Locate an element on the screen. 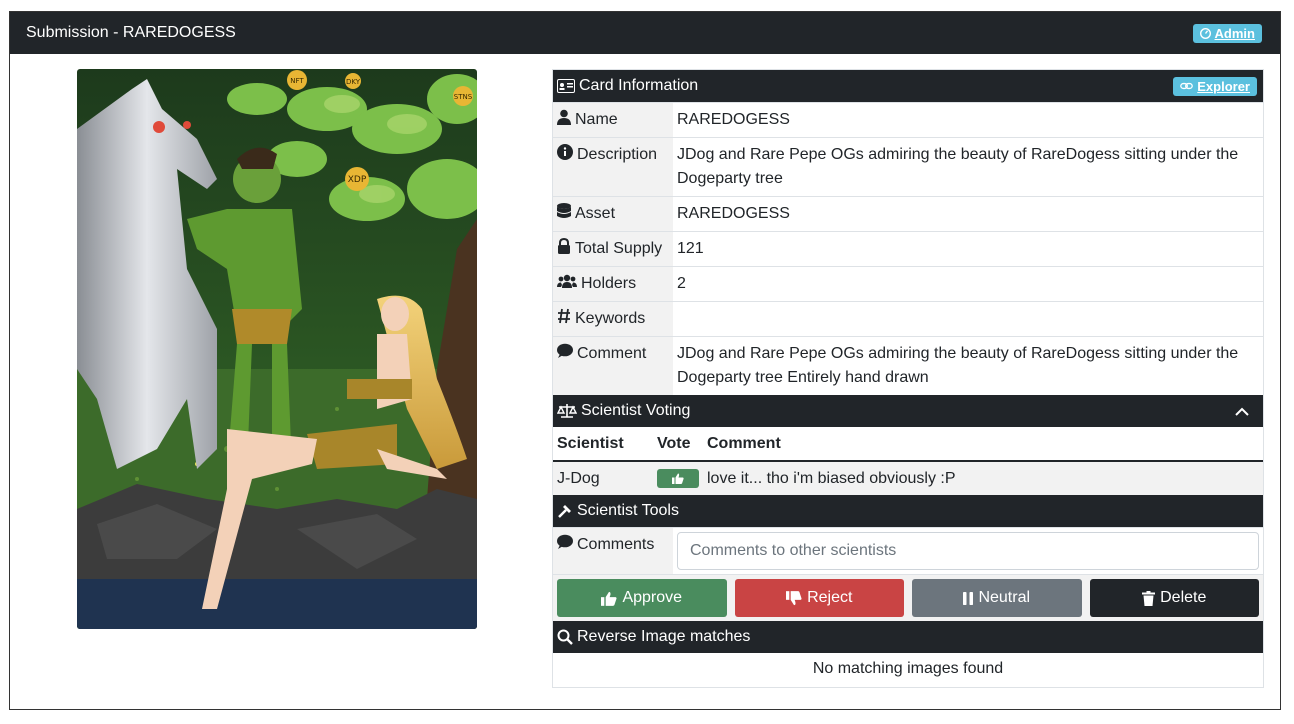 Image resolution: width=1294 pixels, height=724 pixels. row-label: Total Supply is located at coordinates (619, 248).